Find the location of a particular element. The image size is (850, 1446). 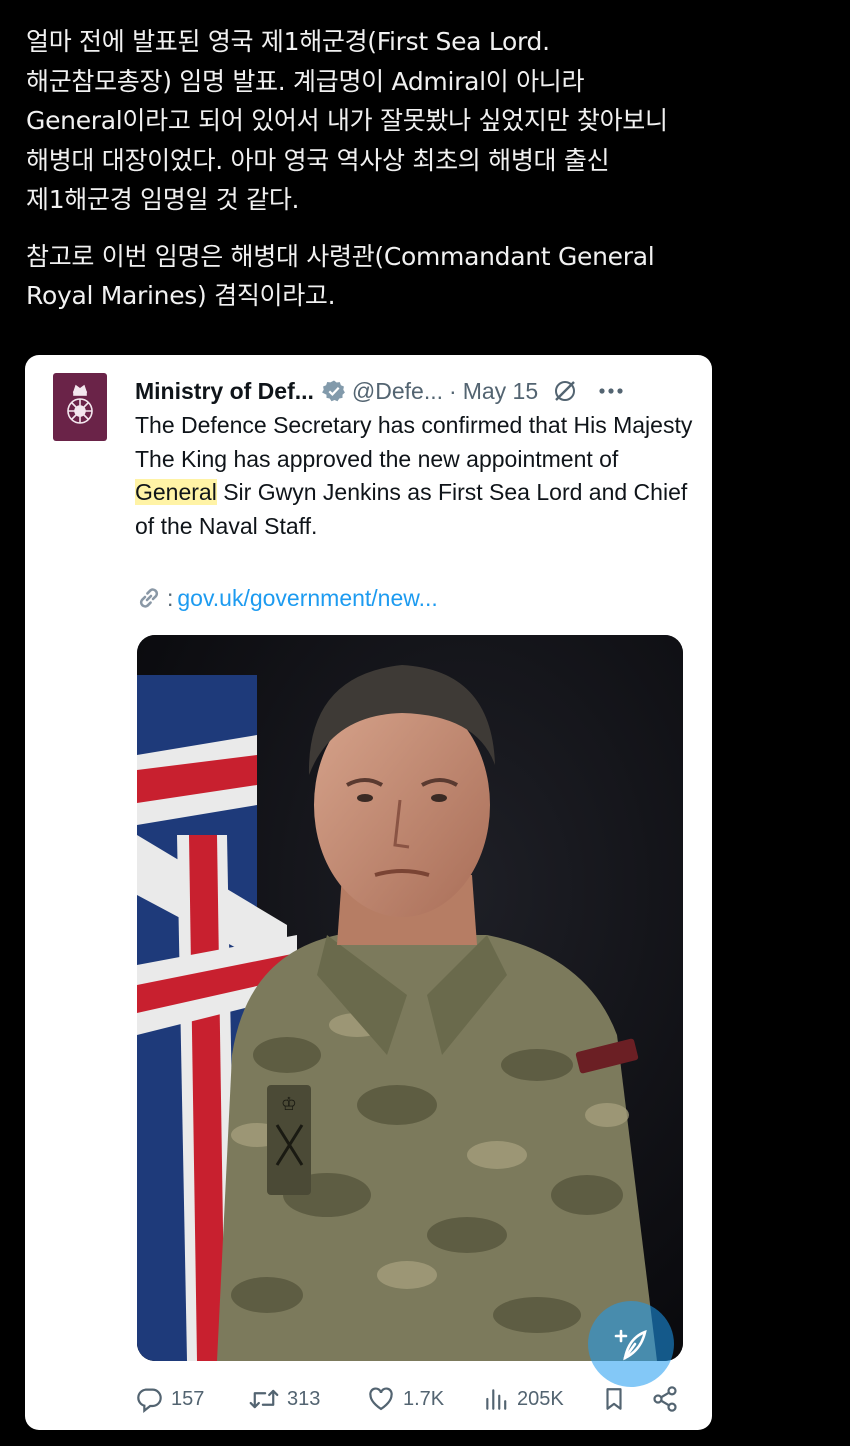

tweet-text-highlight: General is located at coordinates (176, 492).